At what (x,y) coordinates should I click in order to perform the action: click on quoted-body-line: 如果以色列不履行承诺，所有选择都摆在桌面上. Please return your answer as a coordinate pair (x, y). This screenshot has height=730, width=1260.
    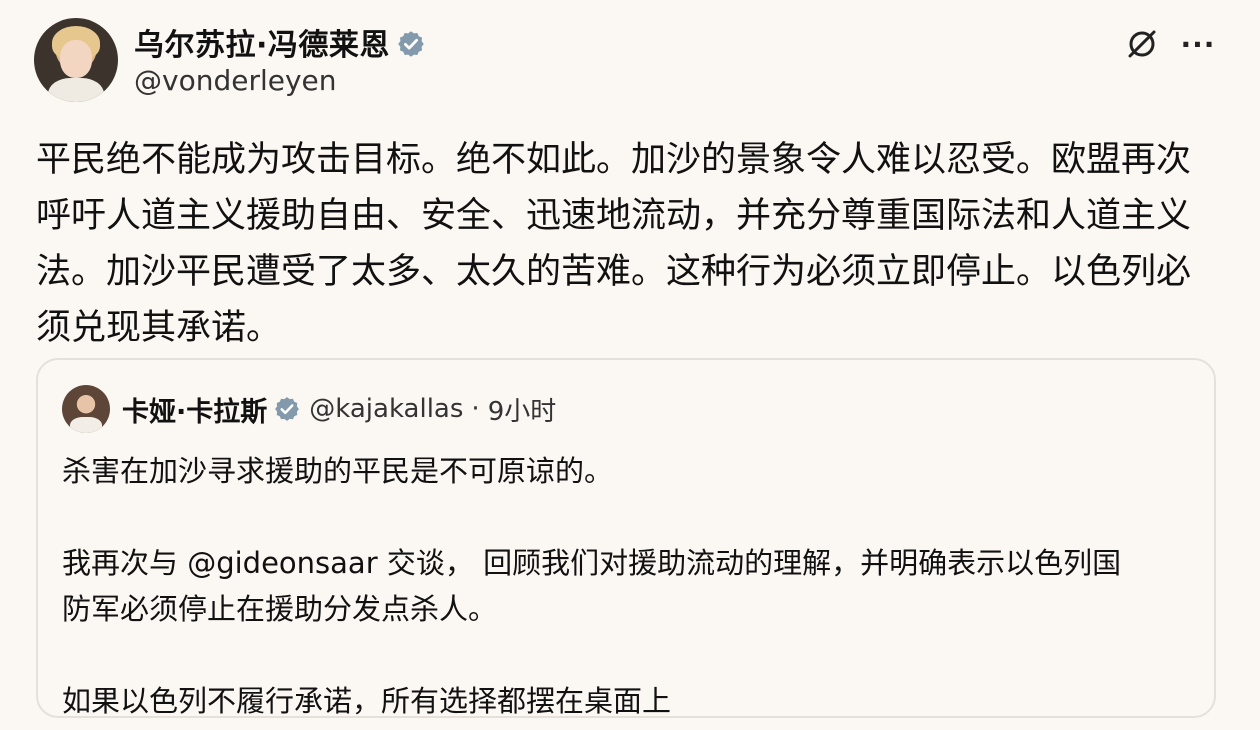
    Looking at the image, I should click on (367, 701).